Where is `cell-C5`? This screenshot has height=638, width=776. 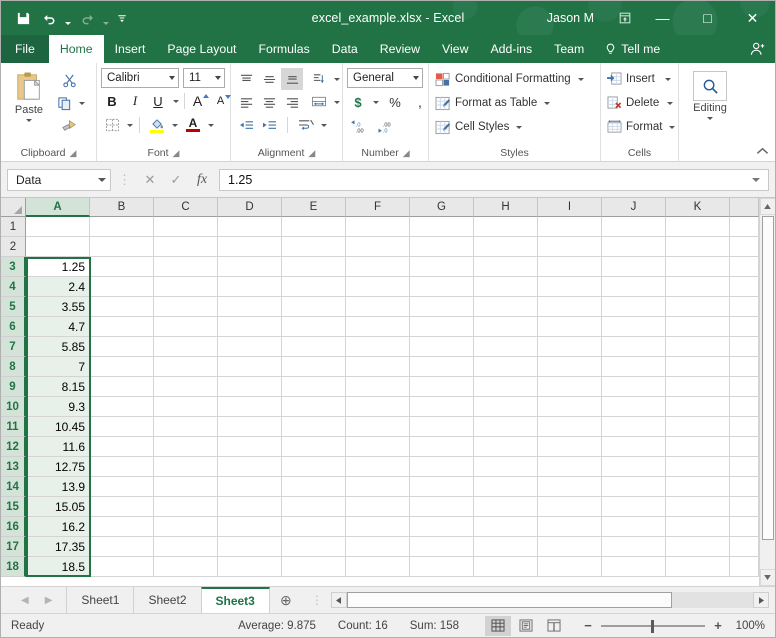
cell-C5 is located at coordinates (186, 307).